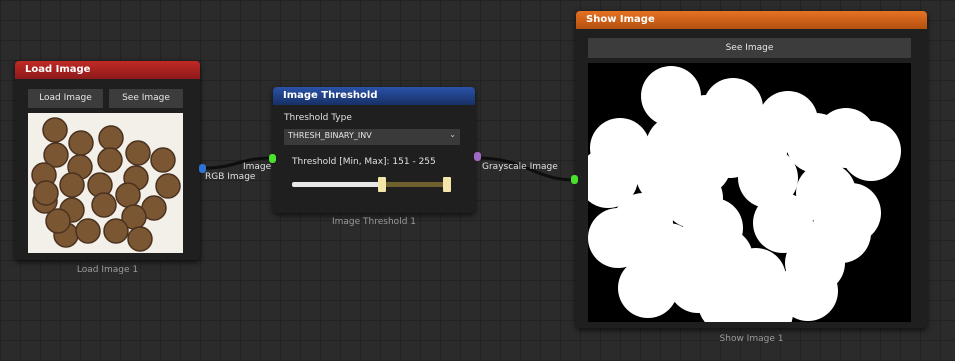 The width and height of the screenshot is (955, 361). I want to click on threshold-type-value: THRESH_BINARY_INV, so click(330, 135).